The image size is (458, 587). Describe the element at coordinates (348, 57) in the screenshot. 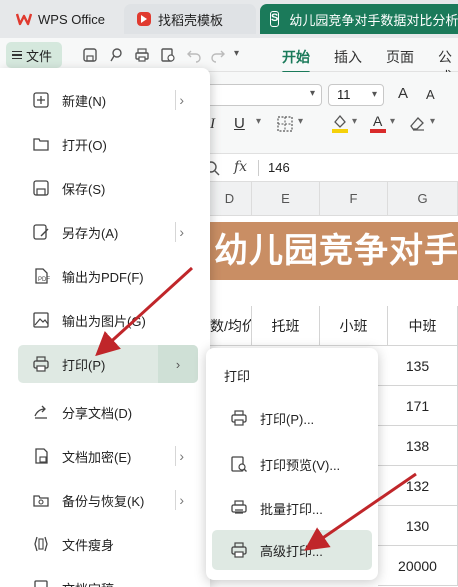

I see `ribbon-tab-insert: 插入` at that location.